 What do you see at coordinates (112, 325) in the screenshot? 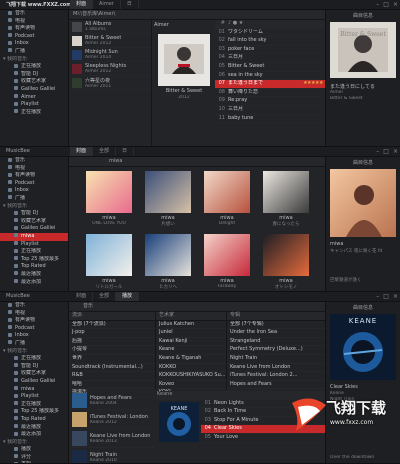
I see `genre-item: 全部 (7个流派)` at bounding box center [112, 325].